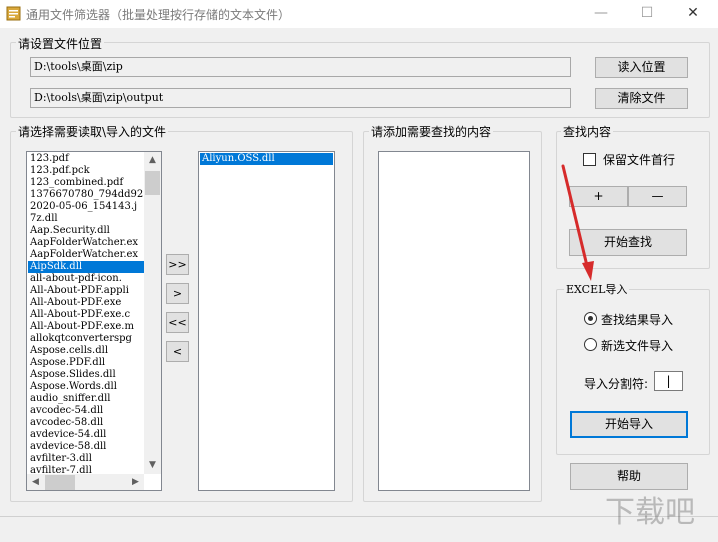  What do you see at coordinates (86, 399) in the screenshot?
I see `source-file-item: audio_sniffer.dll` at bounding box center [86, 399].